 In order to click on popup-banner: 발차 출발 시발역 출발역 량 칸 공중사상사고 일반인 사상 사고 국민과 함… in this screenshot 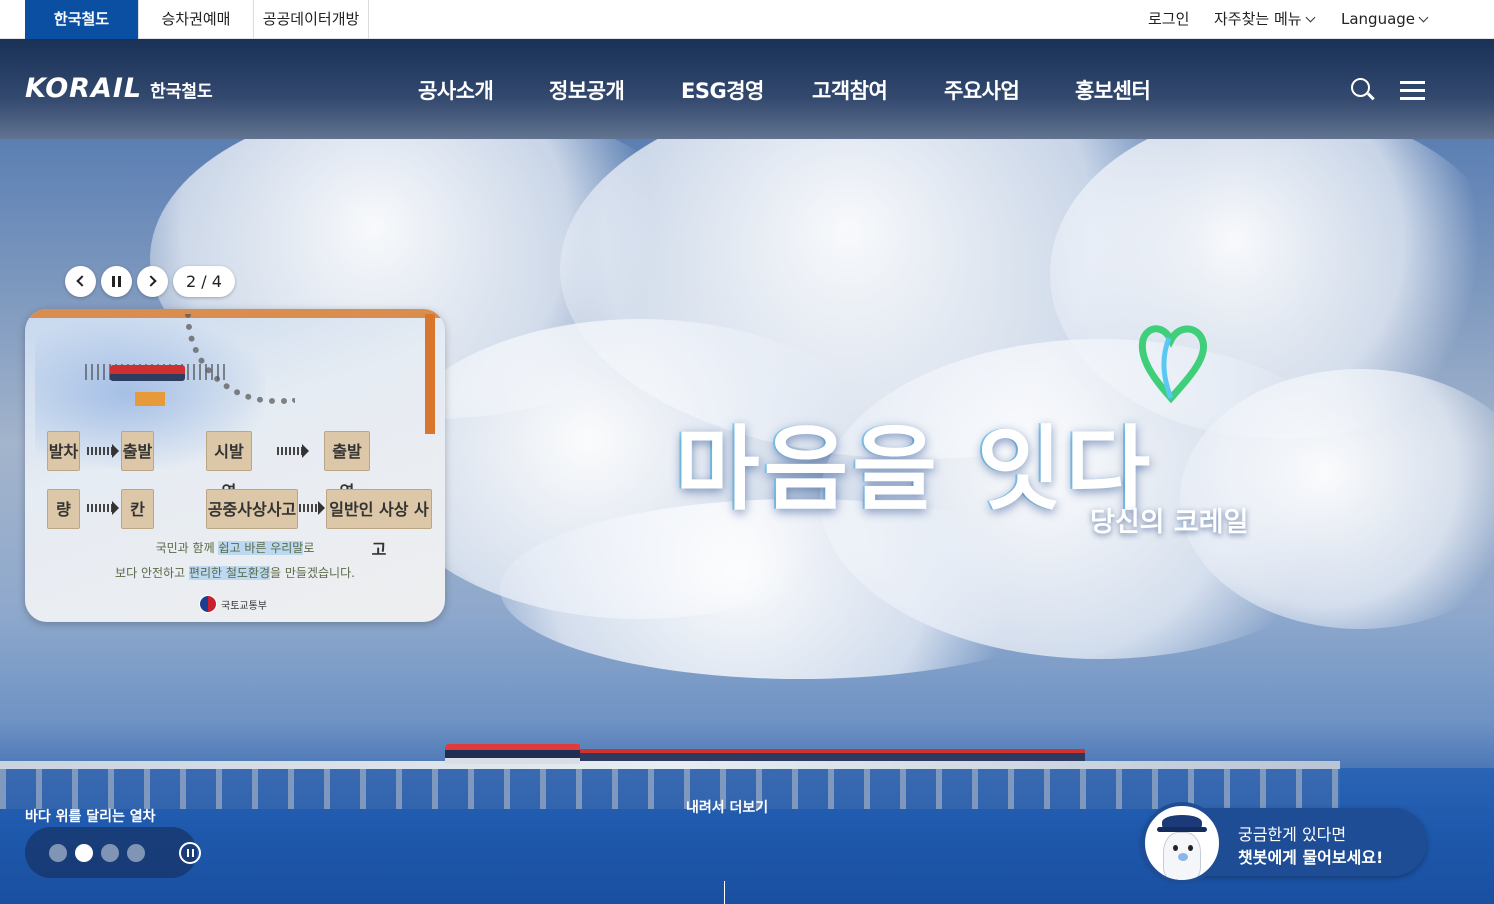, I will do `click(235, 465)`.